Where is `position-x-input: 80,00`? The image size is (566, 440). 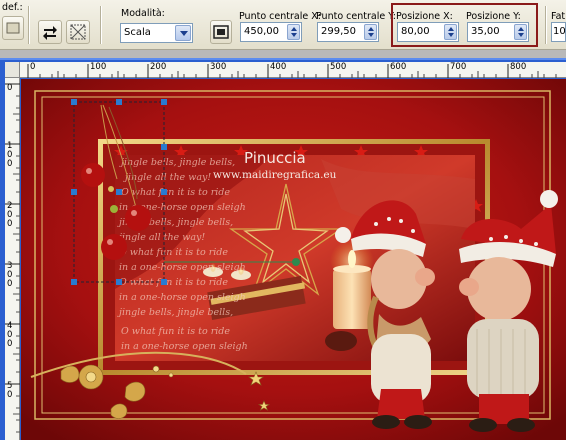
position-x-input: 80,00 is located at coordinates (428, 32).